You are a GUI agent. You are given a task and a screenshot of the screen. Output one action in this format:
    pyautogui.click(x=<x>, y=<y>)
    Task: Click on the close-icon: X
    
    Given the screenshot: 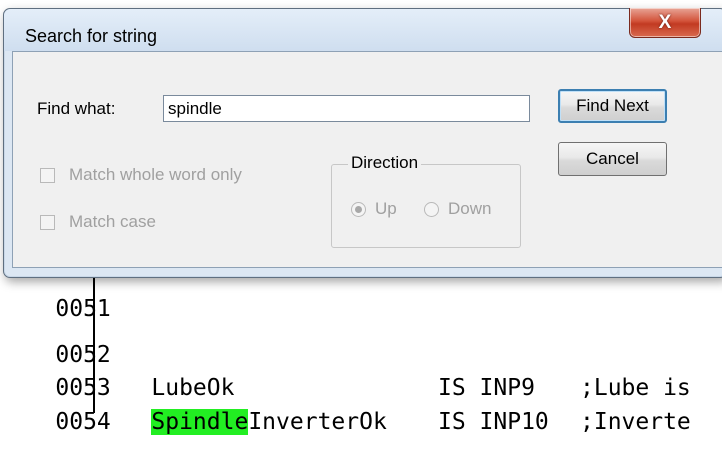 What is the action you would take?
    pyautogui.click(x=665, y=22)
    